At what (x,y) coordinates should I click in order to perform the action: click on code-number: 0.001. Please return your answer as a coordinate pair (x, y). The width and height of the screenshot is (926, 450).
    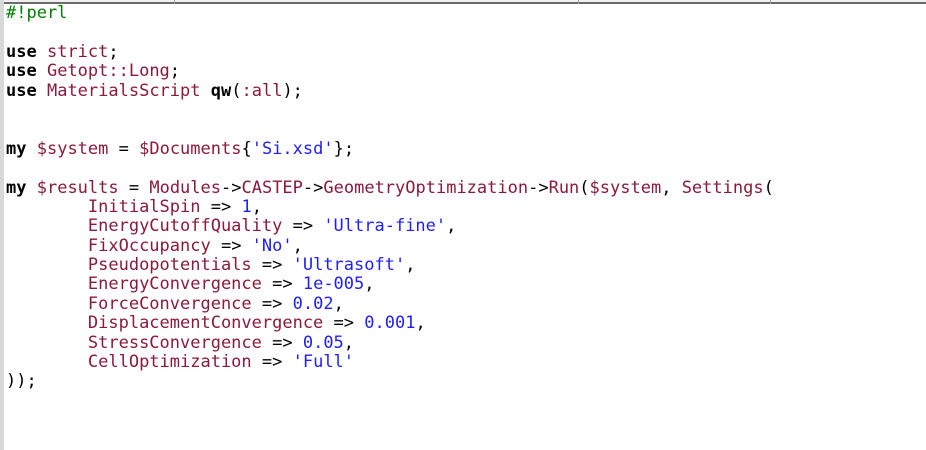
    Looking at the image, I should click on (390, 323).